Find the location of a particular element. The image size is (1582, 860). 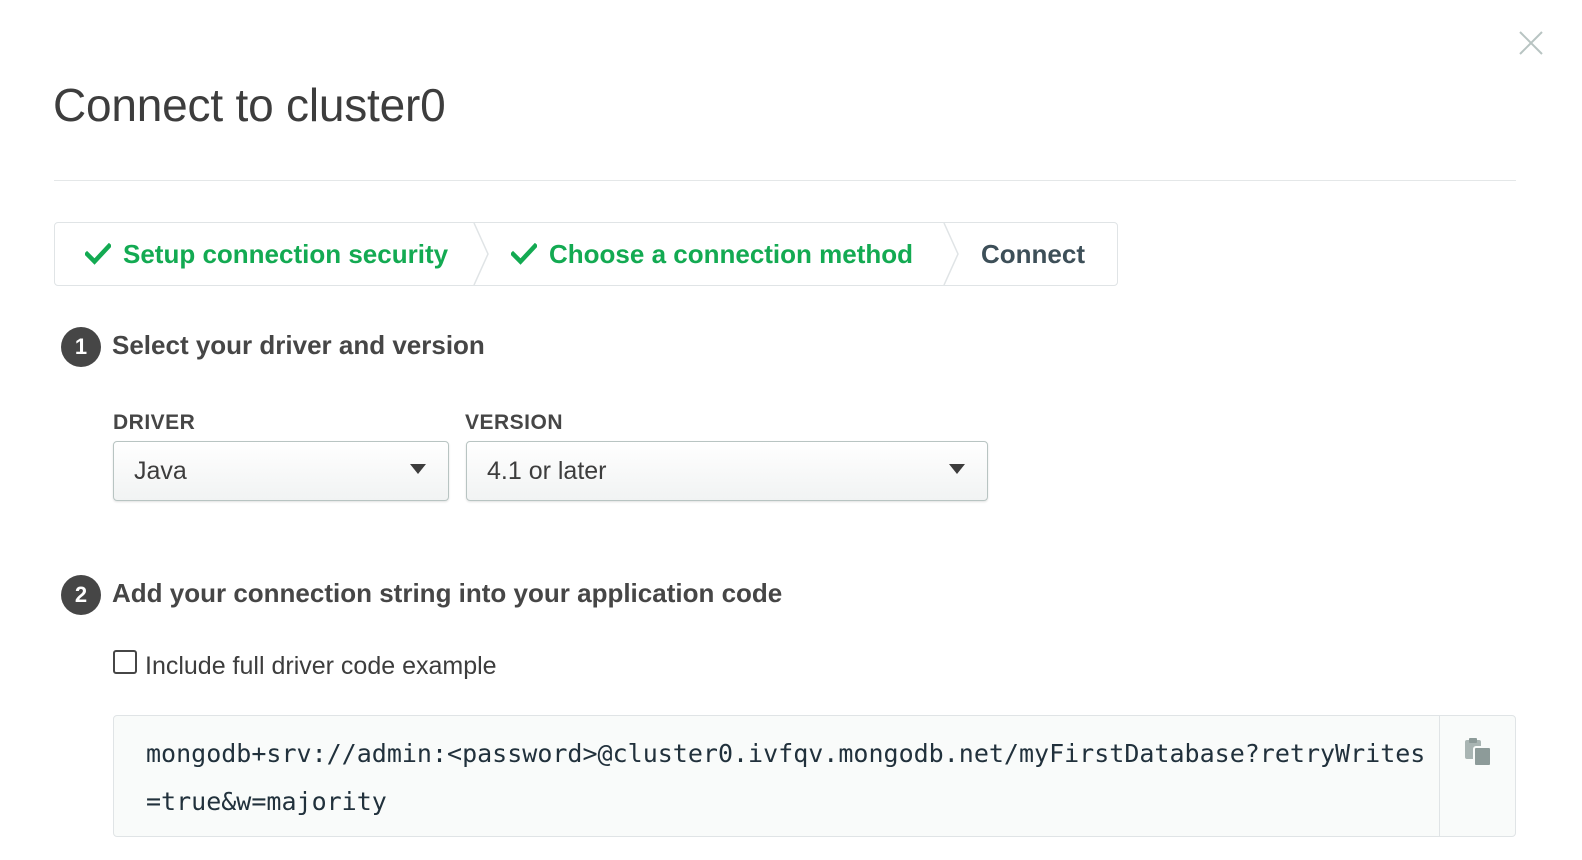

driver-select-value: Java is located at coordinates (160, 470).